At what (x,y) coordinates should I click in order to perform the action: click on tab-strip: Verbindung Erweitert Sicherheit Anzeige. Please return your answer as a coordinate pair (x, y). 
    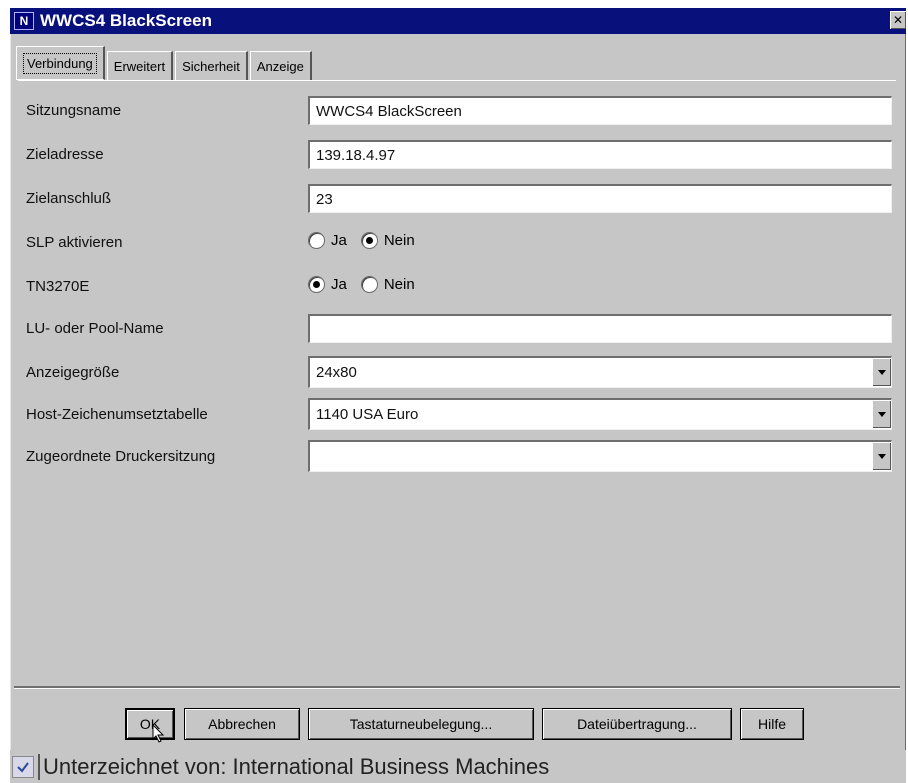
    Looking at the image, I should click on (165, 63).